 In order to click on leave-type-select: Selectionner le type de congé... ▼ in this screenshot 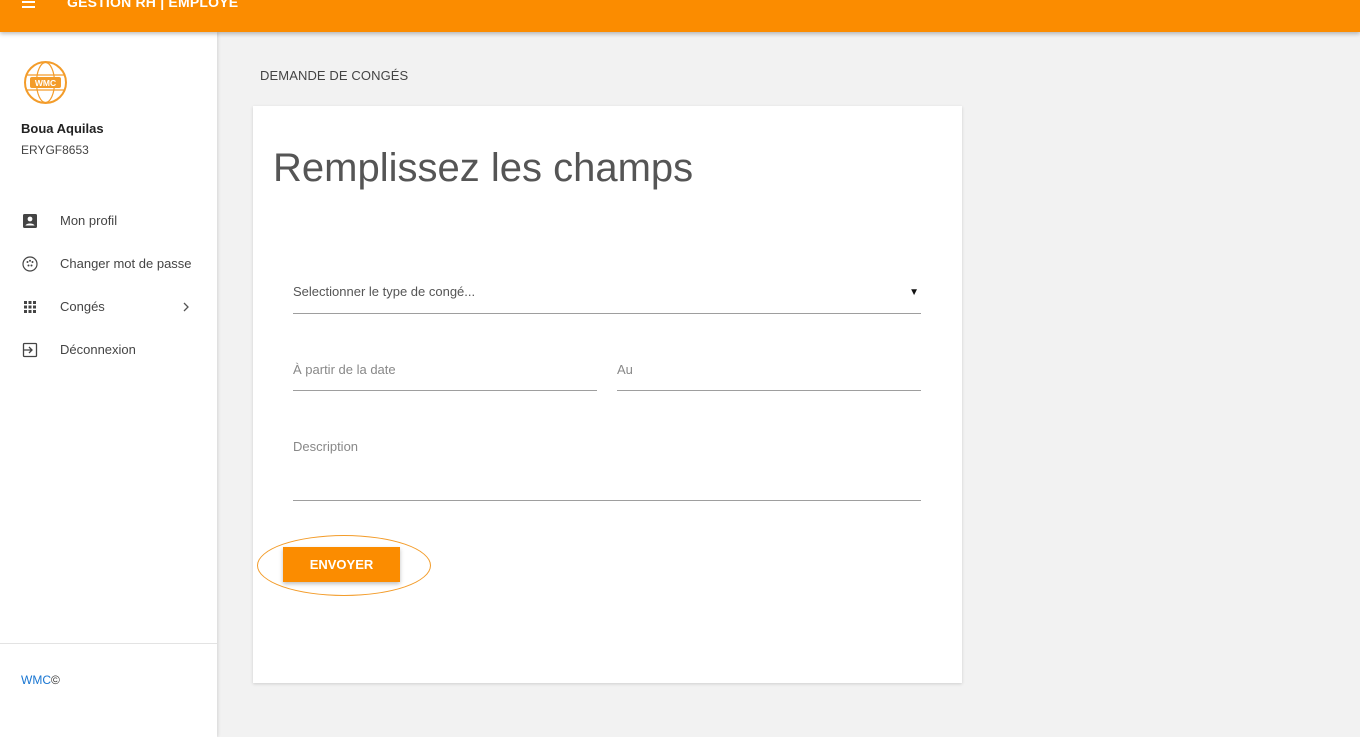, I will do `click(607, 292)`.